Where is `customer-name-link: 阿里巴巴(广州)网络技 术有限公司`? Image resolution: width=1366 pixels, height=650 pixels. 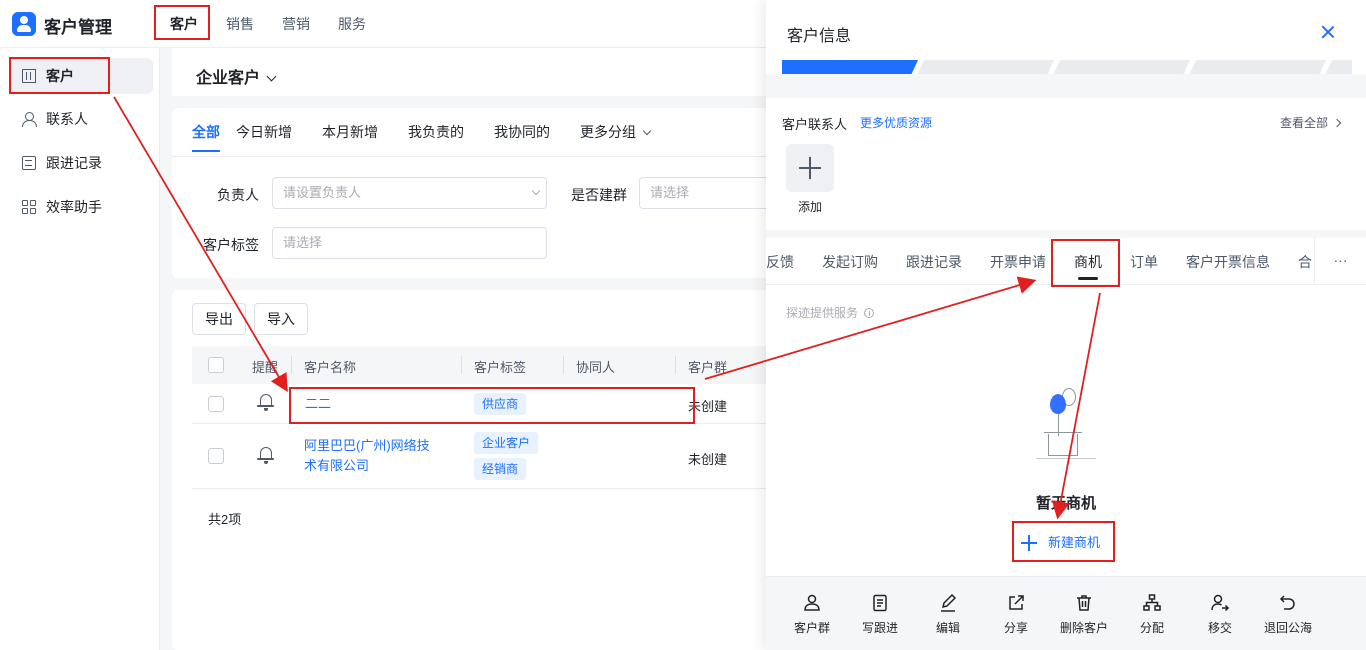 customer-name-link: 阿里巴巴(广州)网络技 术有限公司 is located at coordinates (367, 456).